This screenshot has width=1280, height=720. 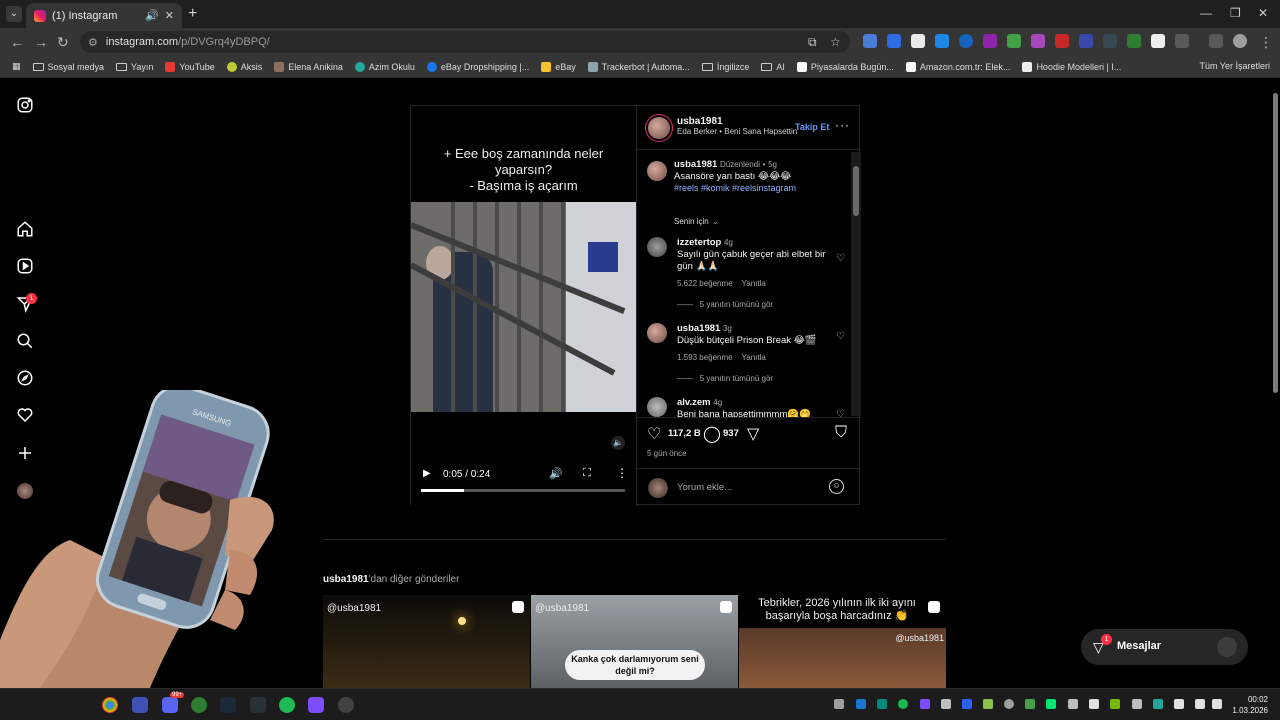 What do you see at coordinates (556, 473) in the screenshot?
I see `volume-icon: 🔊` at bounding box center [556, 473].